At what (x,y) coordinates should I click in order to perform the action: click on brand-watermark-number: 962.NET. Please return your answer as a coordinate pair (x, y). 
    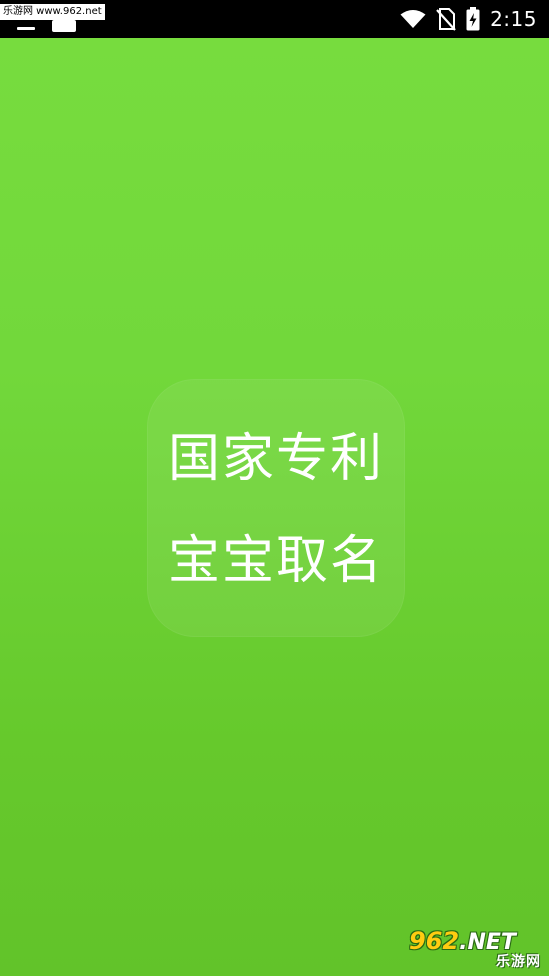
    Looking at the image, I should click on (462, 941).